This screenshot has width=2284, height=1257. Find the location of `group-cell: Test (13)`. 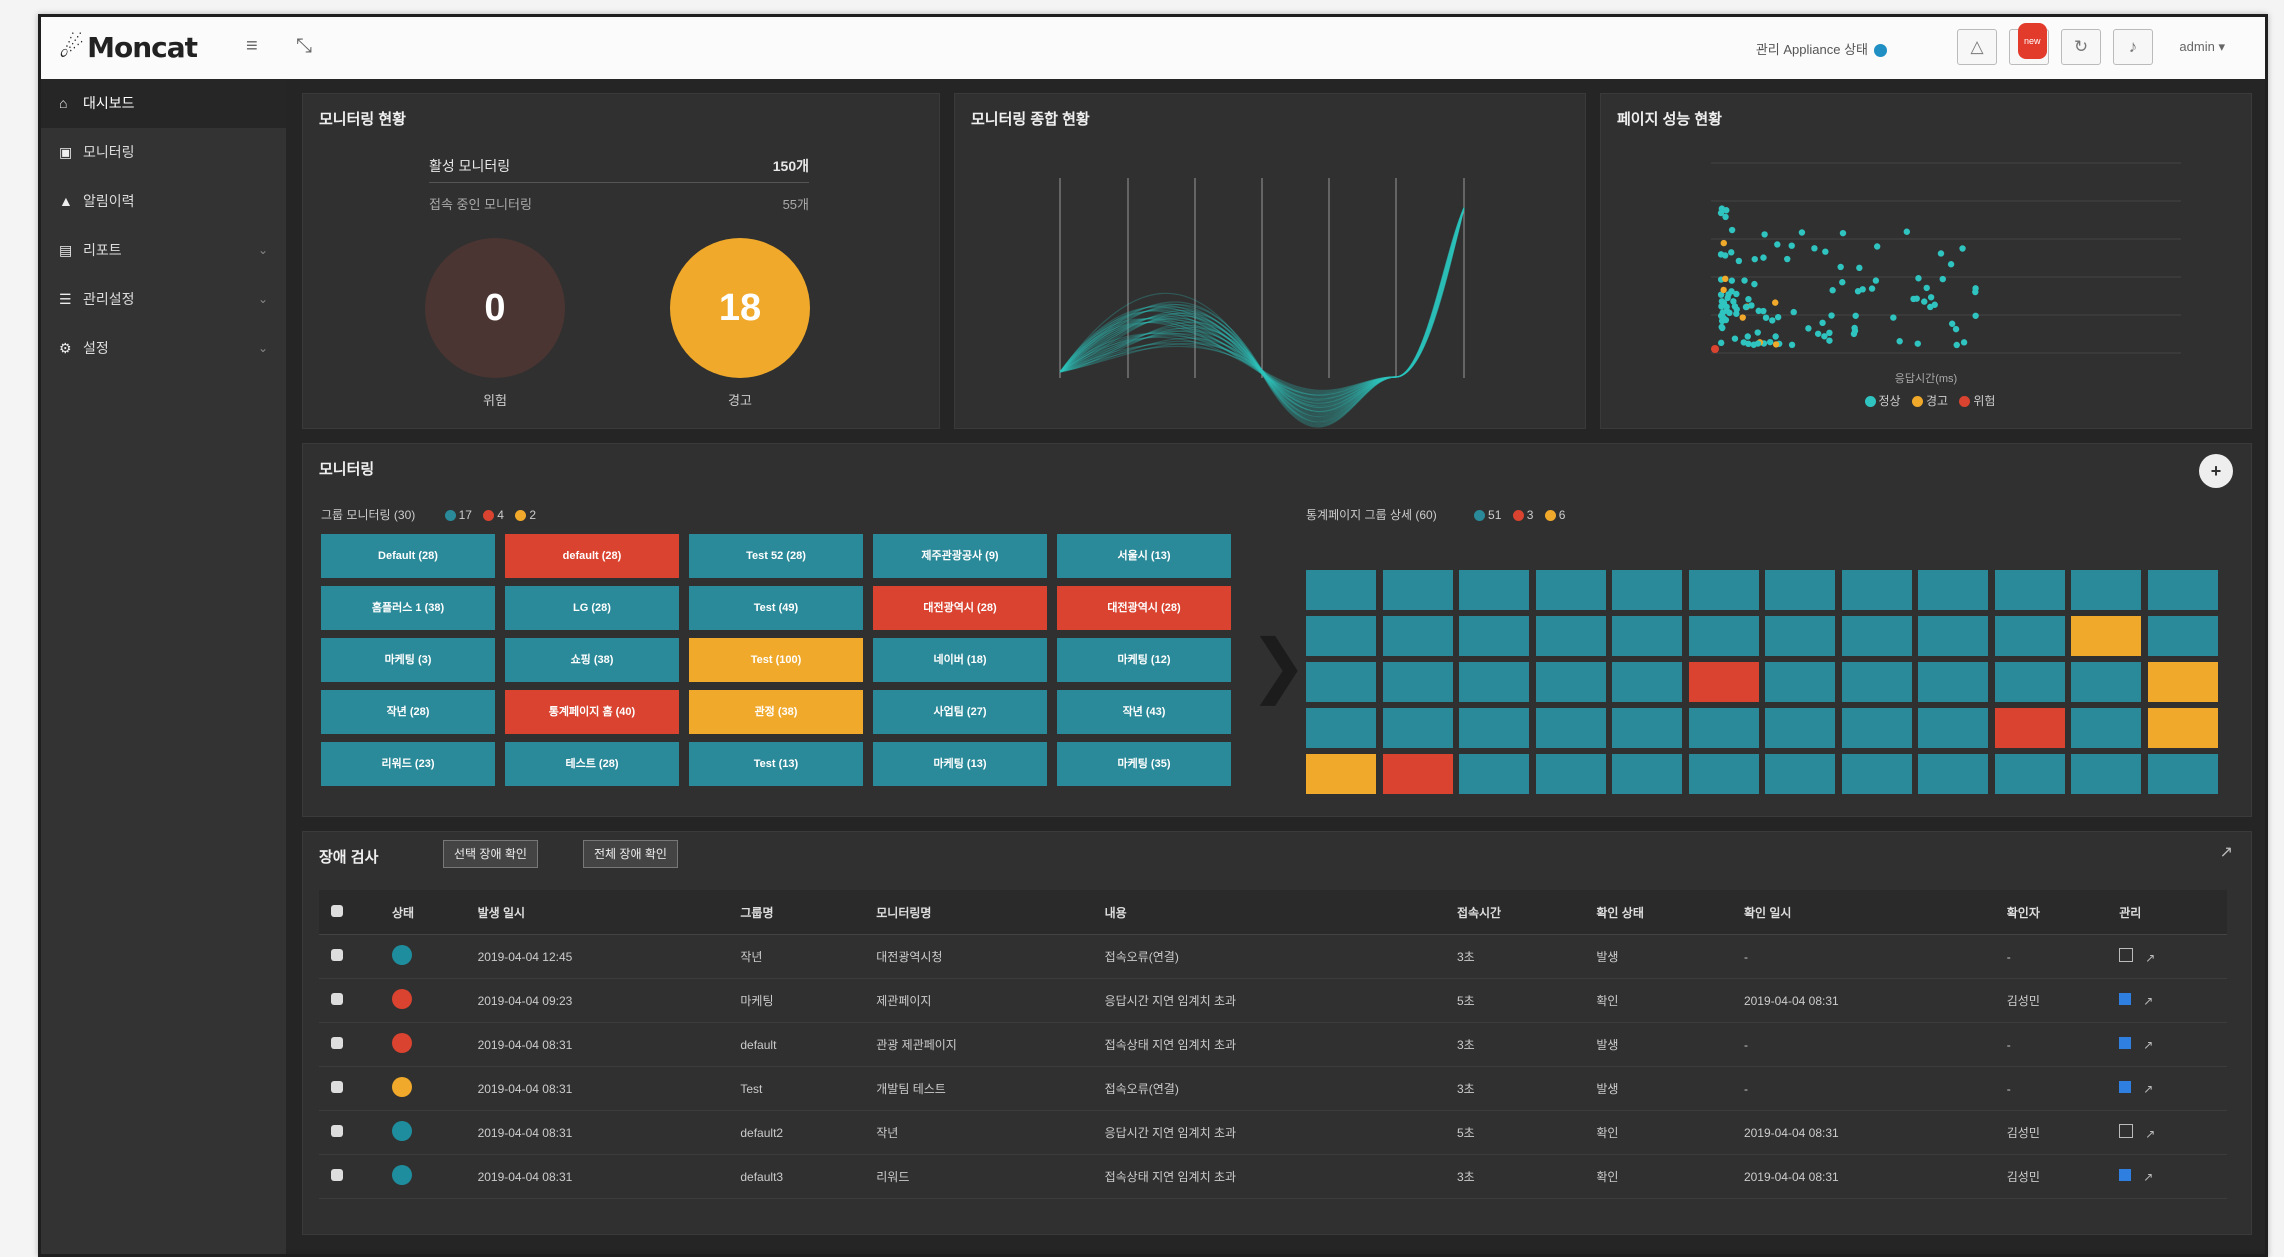

group-cell: Test (13) is located at coordinates (776, 764).